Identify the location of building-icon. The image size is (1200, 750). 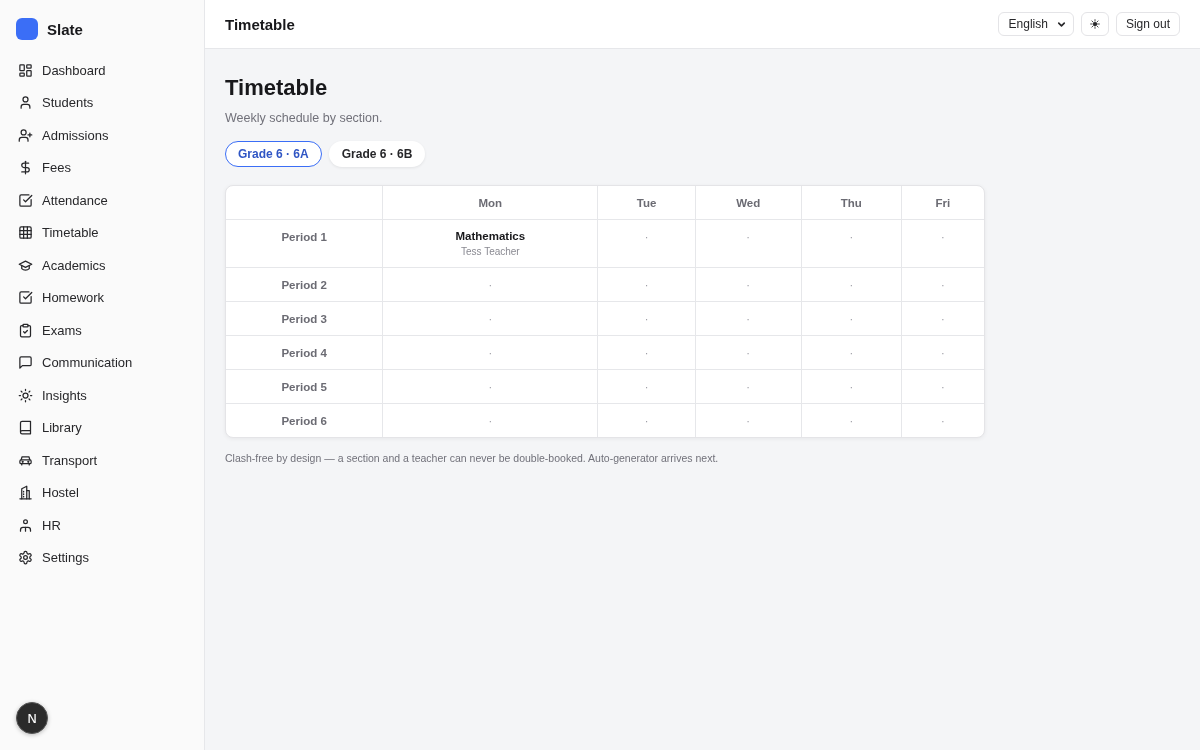
(25, 493).